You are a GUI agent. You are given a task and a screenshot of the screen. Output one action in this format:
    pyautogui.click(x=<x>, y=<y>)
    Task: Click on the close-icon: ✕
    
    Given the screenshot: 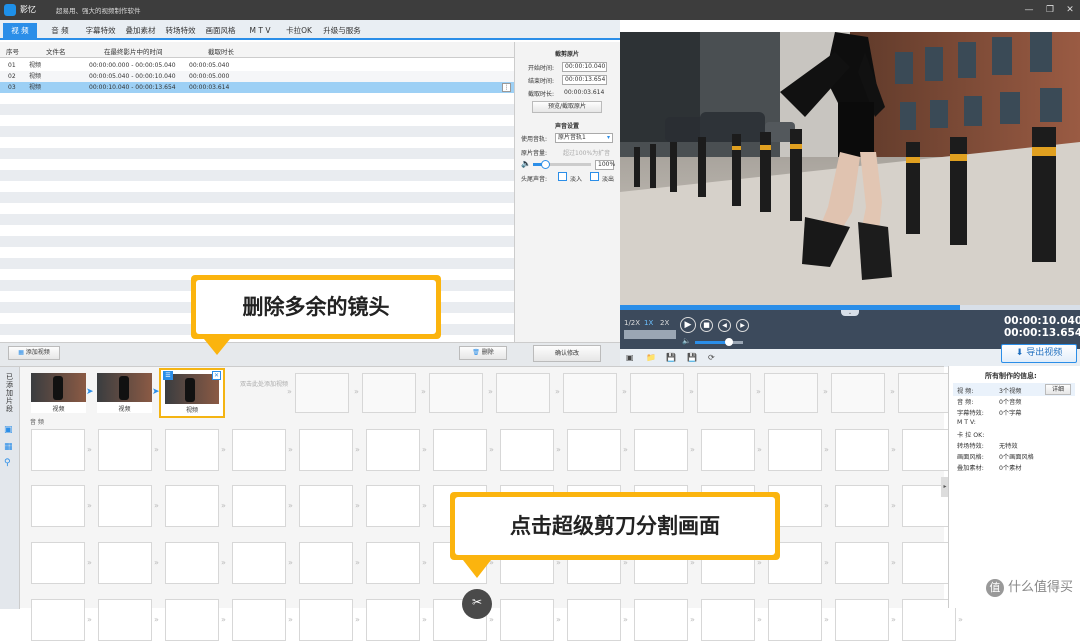 What is the action you would take?
    pyautogui.click(x=1070, y=10)
    